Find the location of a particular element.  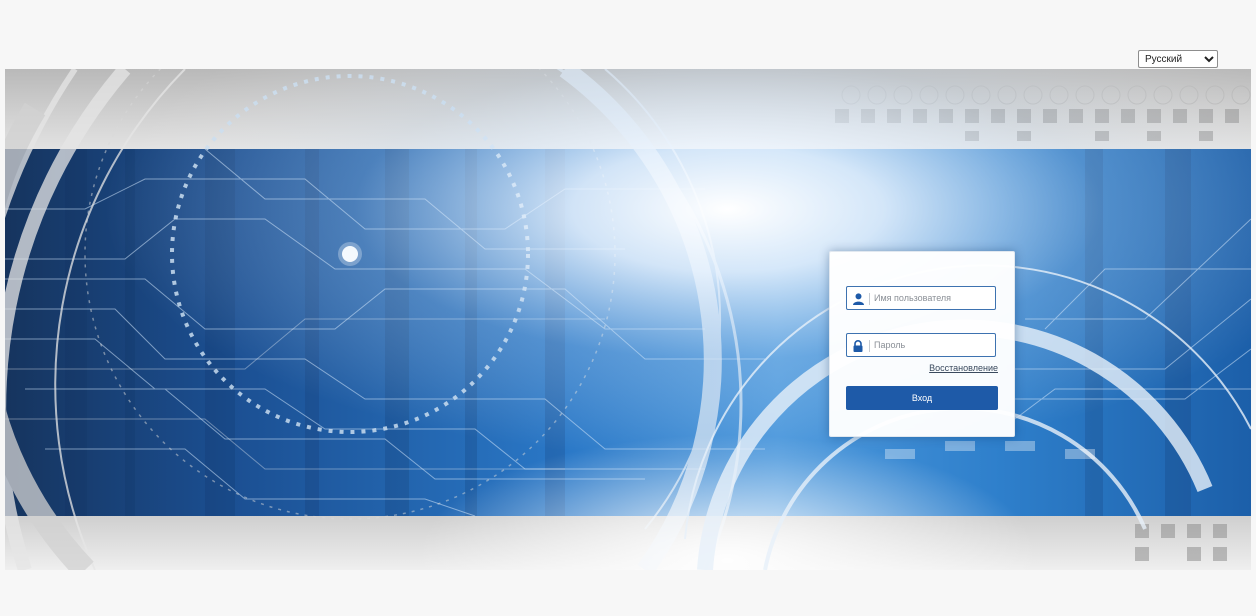

user-icon is located at coordinates (858, 298).